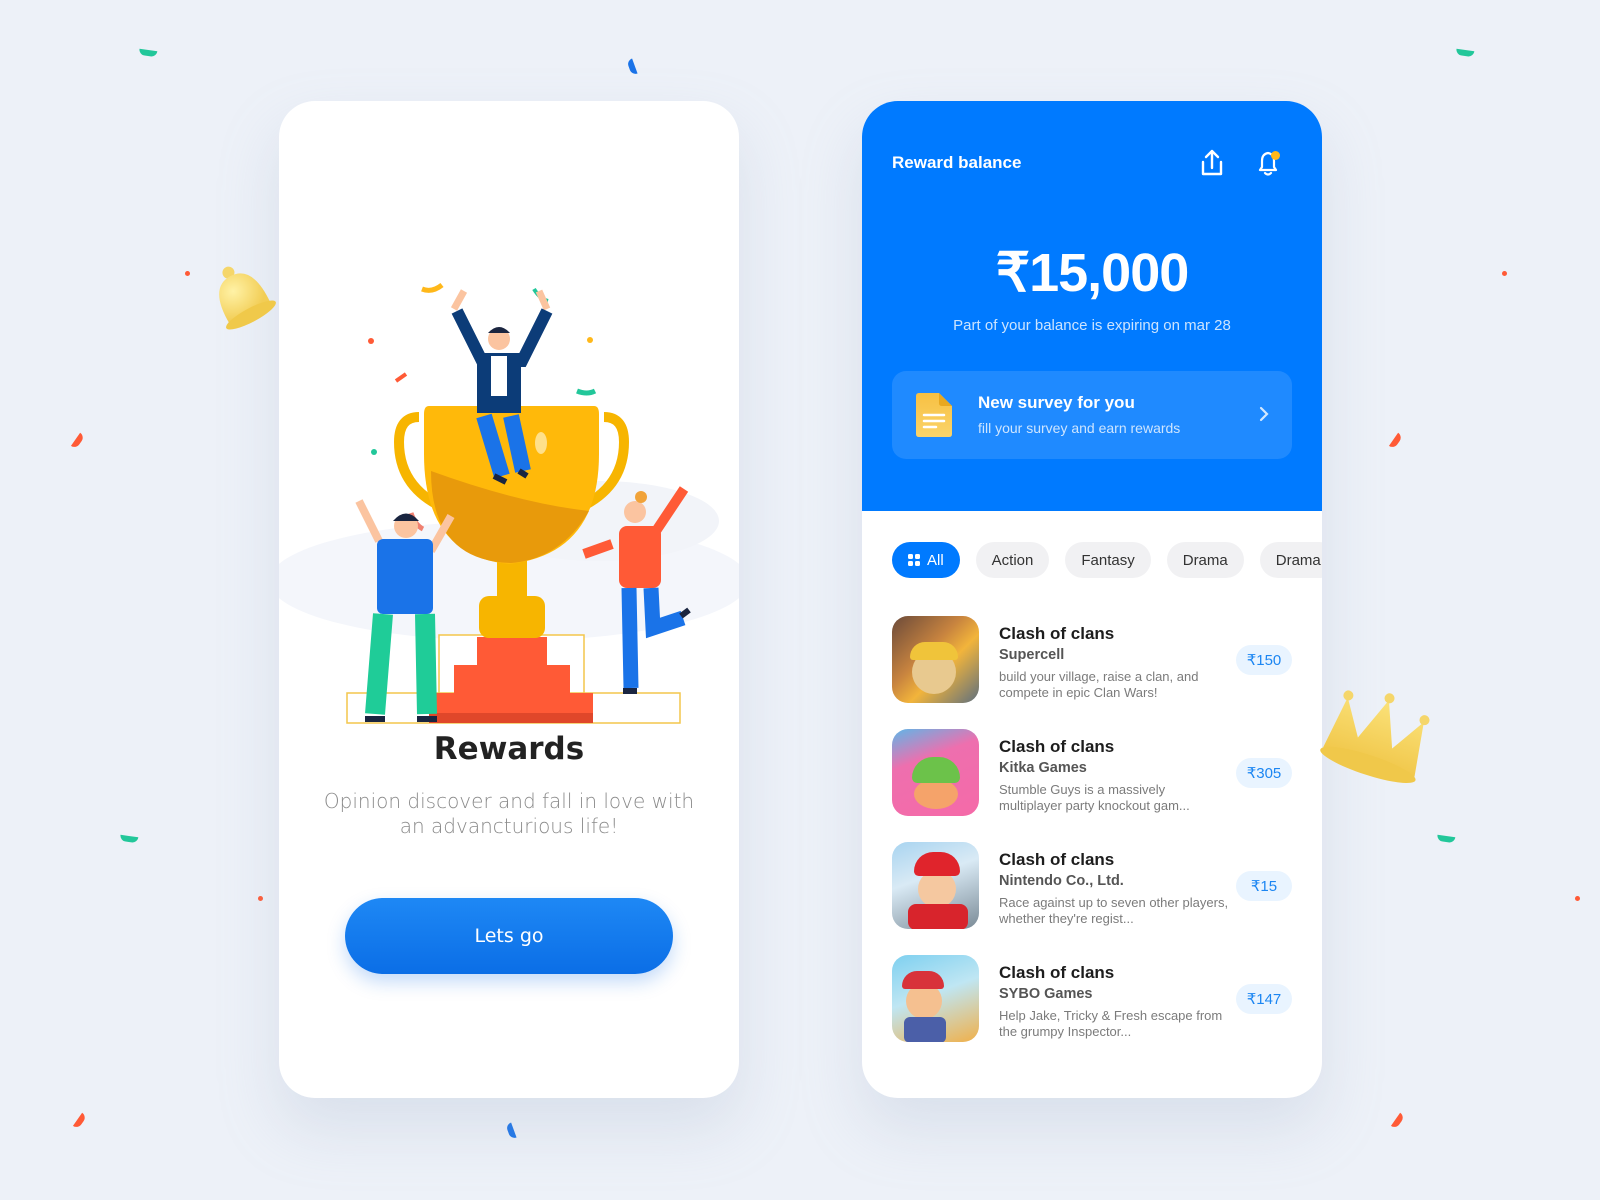  What do you see at coordinates (1032, 655) in the screenshot?
I see `game-developer: Supercell` at bounding box center [1032, 655].